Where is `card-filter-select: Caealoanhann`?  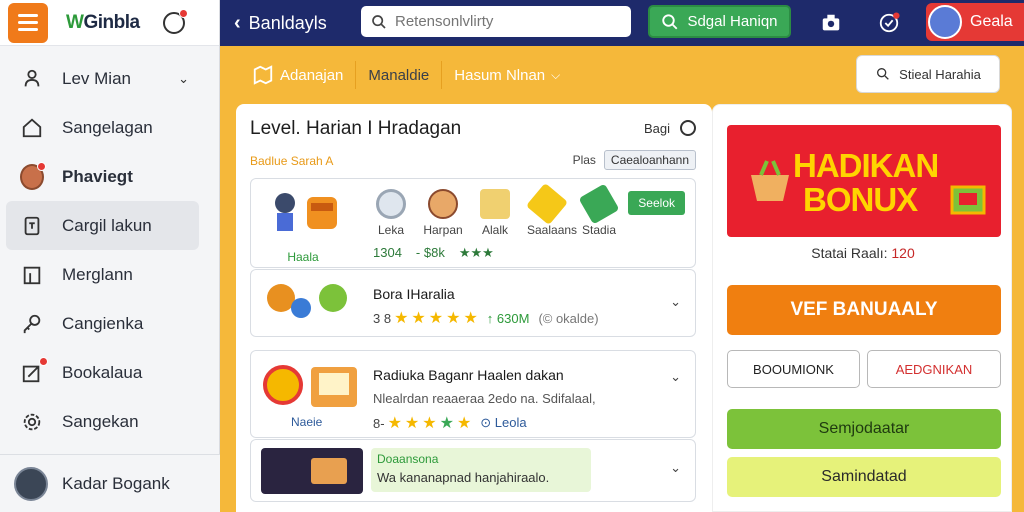
card-filter-select: Caealoanhann is located at coordinates (649, 160).